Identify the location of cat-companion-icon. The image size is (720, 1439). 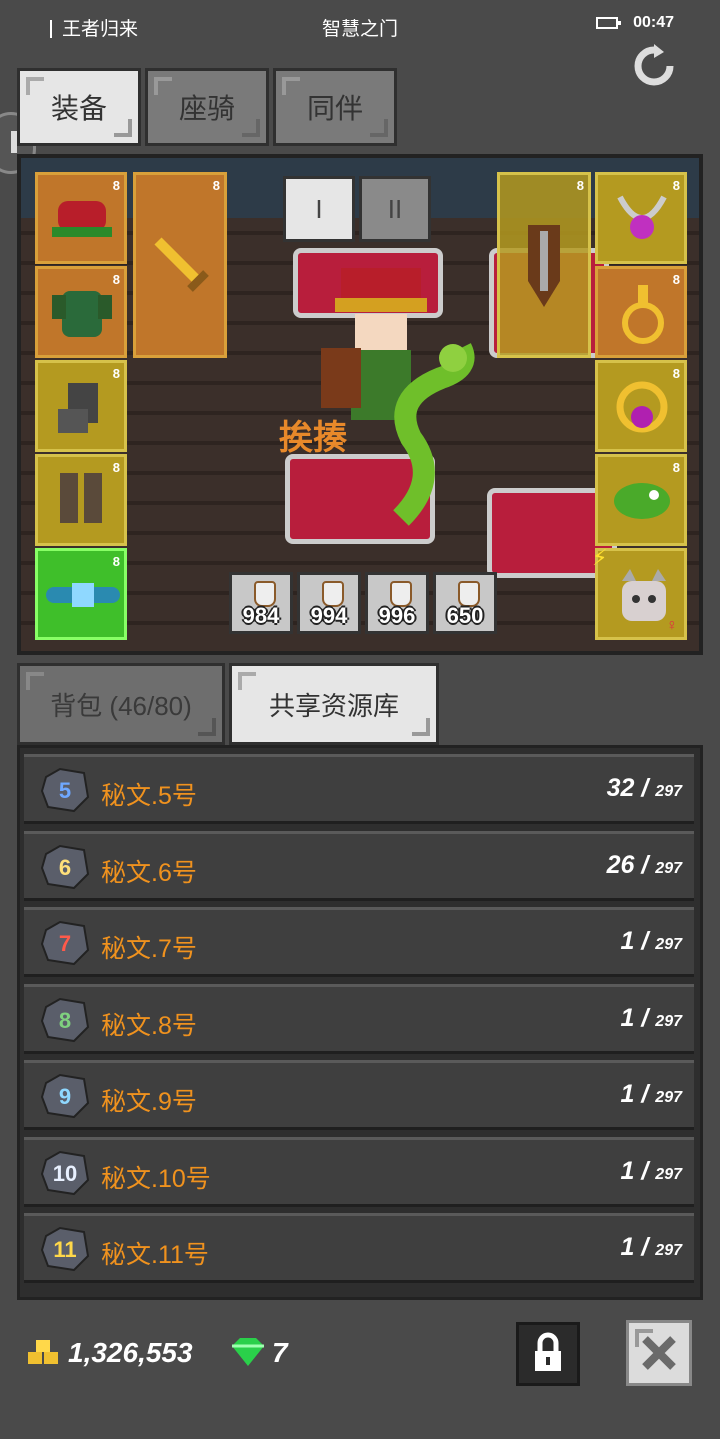
(644, 595).